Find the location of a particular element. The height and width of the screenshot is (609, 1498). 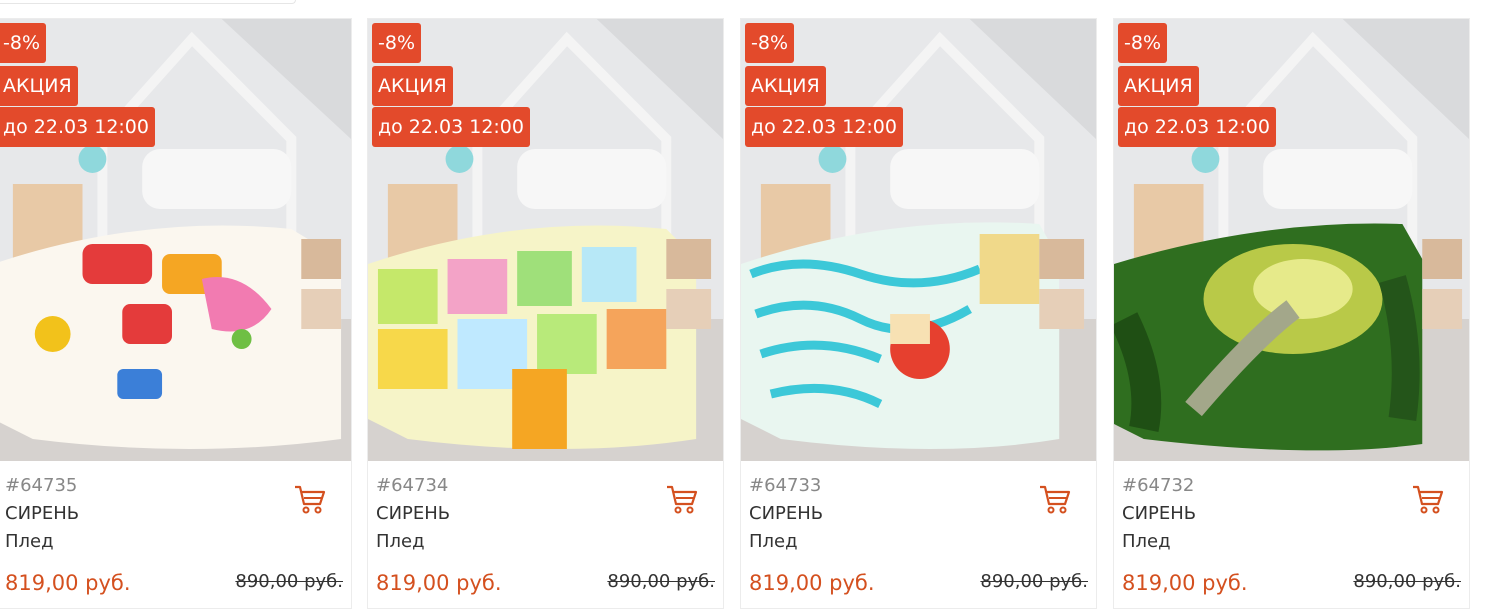

top-divider is located at coordinates (148, 2).